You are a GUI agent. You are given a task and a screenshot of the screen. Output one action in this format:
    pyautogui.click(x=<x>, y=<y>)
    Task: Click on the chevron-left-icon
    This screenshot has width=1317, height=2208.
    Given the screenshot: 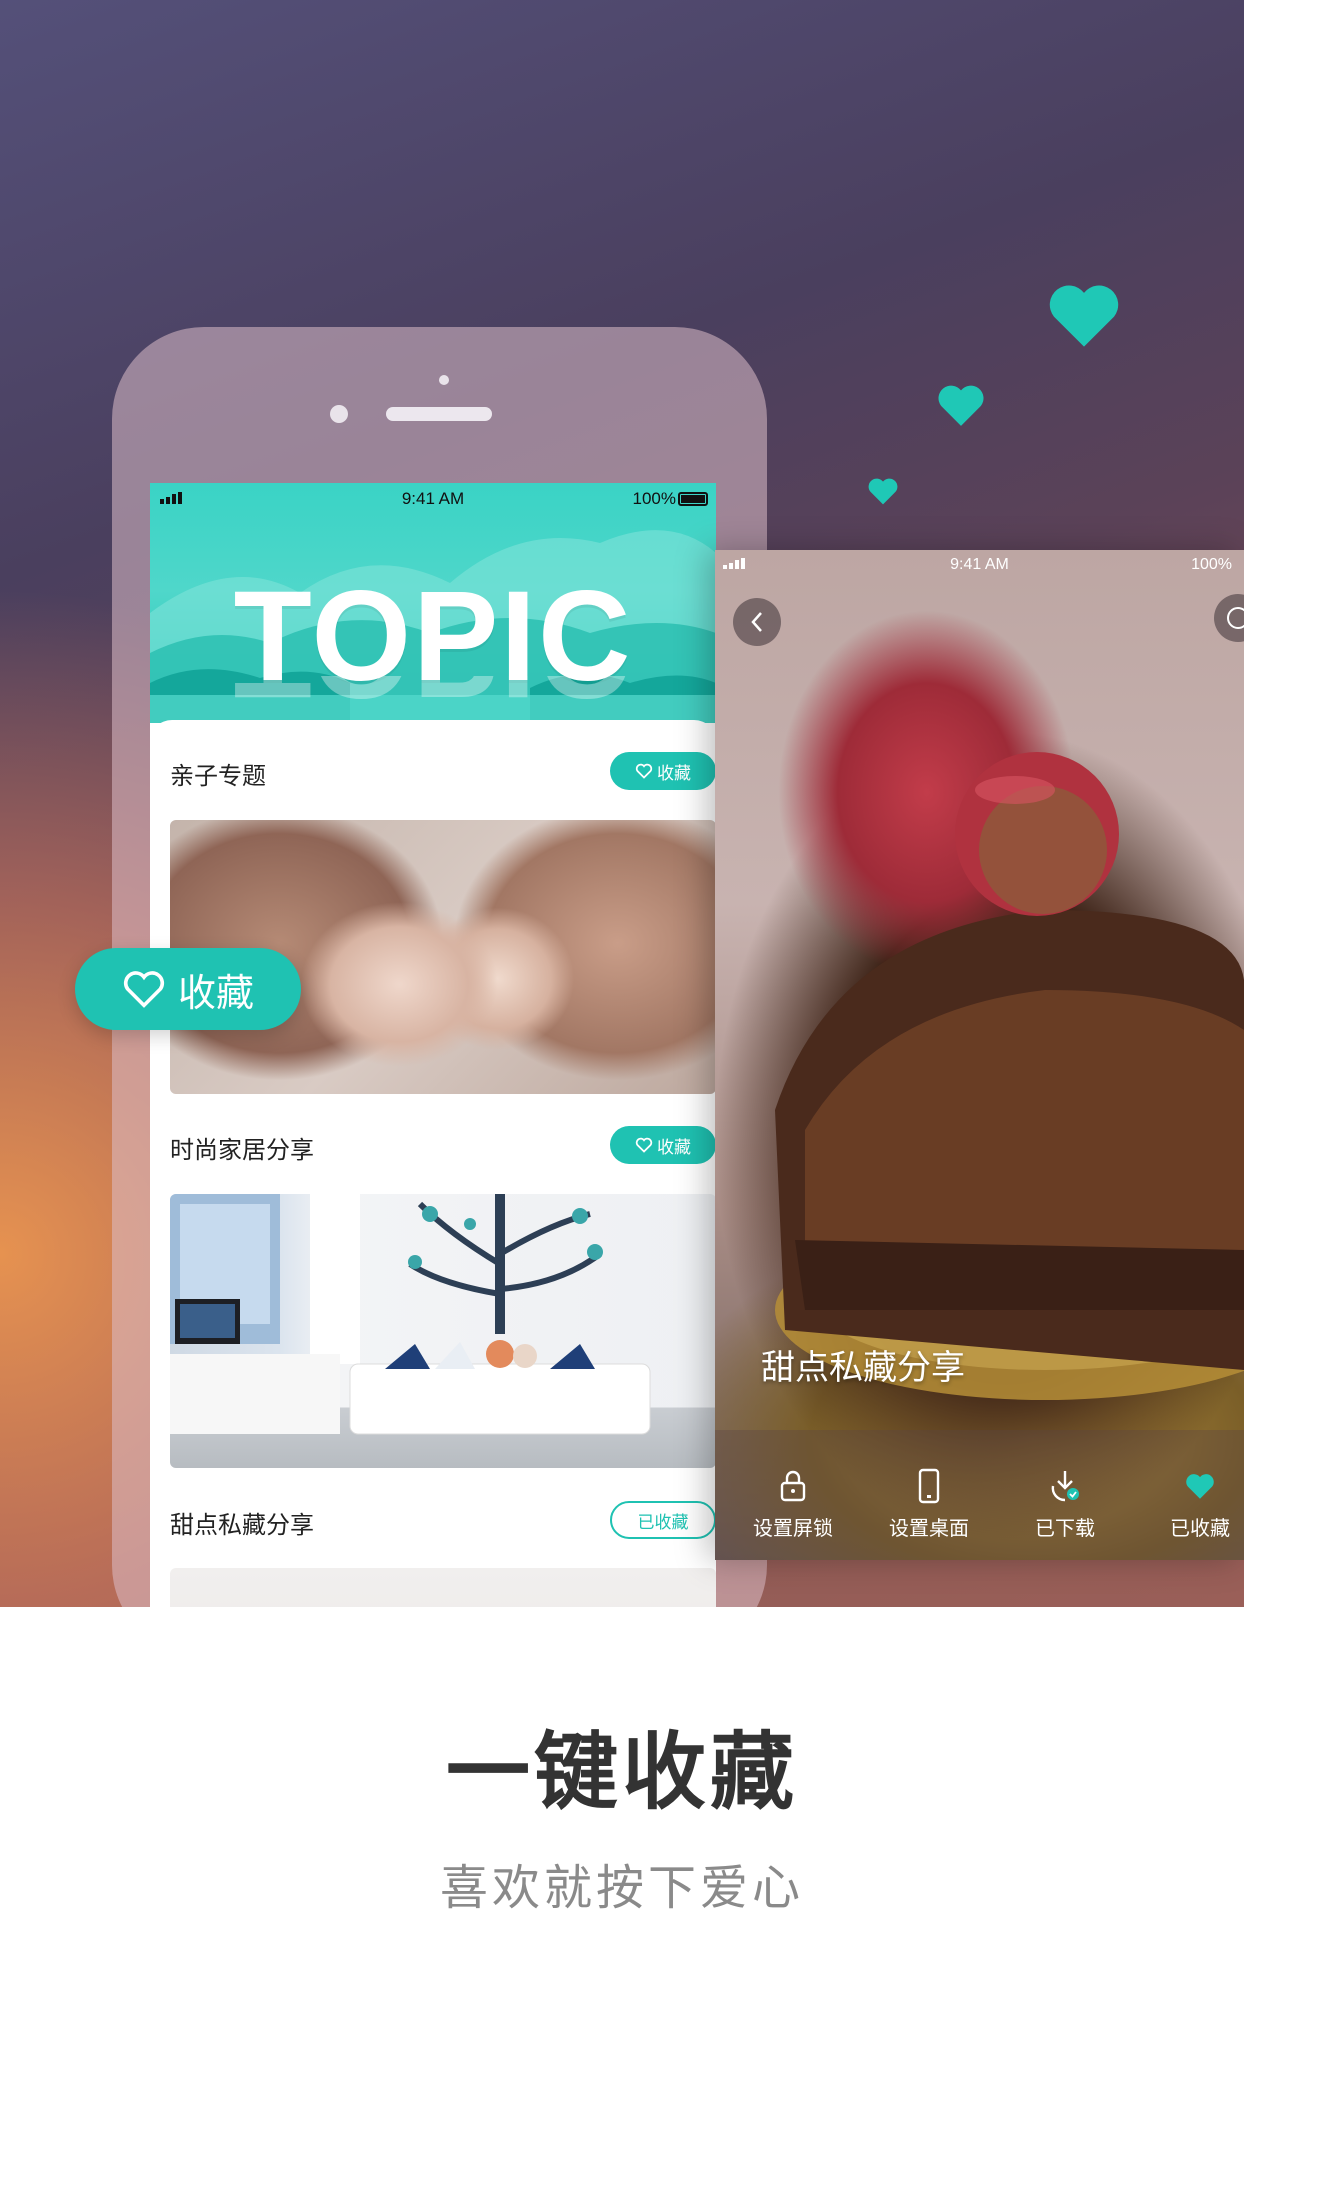 What is the action you would take?
    pyautogui.click(x=756, y=622)
    